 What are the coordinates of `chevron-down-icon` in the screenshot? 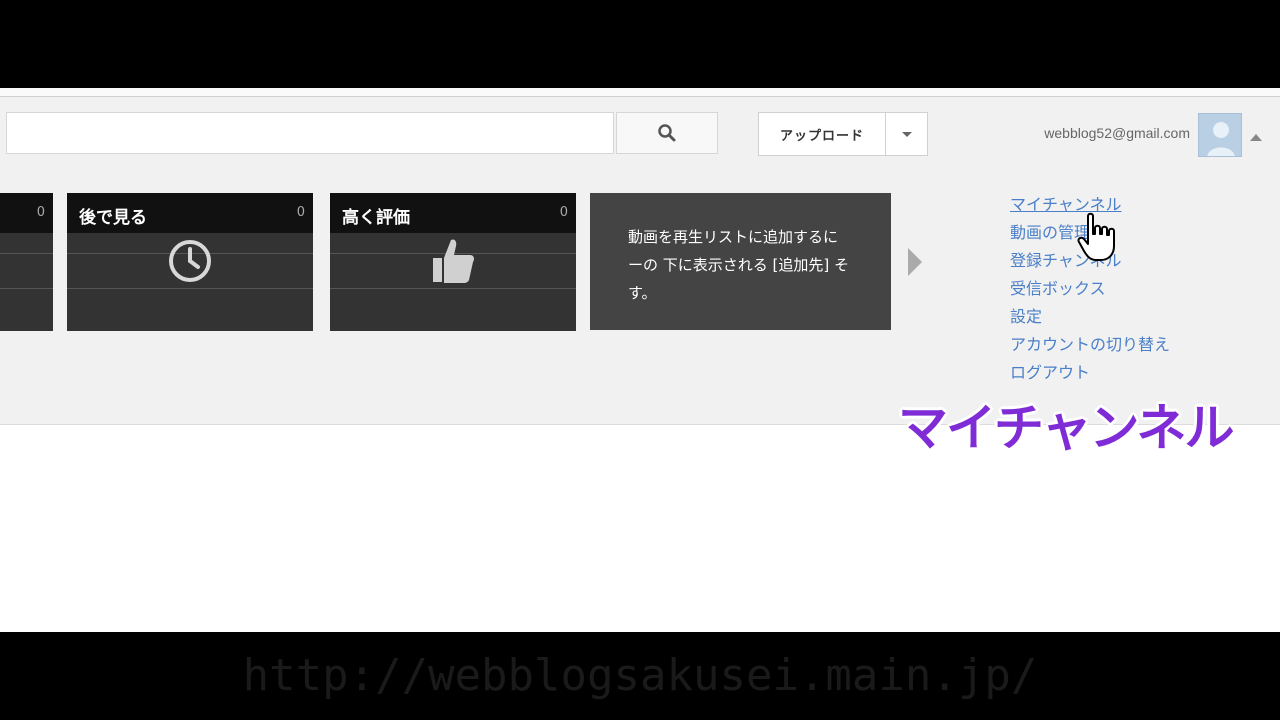 It's located at (906, 134).